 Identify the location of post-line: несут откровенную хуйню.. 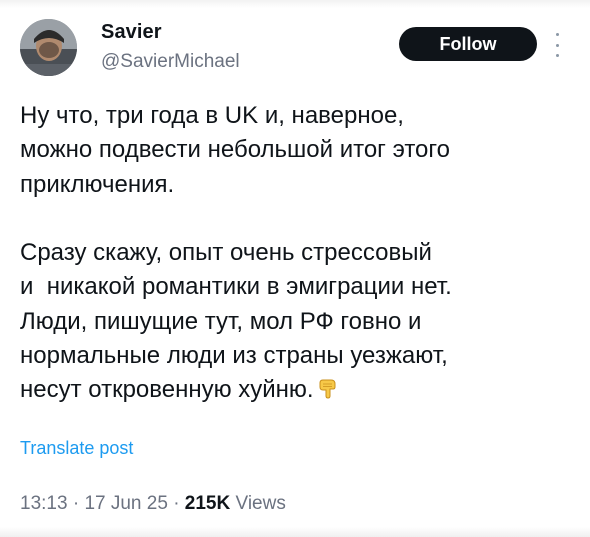
(167, 390).